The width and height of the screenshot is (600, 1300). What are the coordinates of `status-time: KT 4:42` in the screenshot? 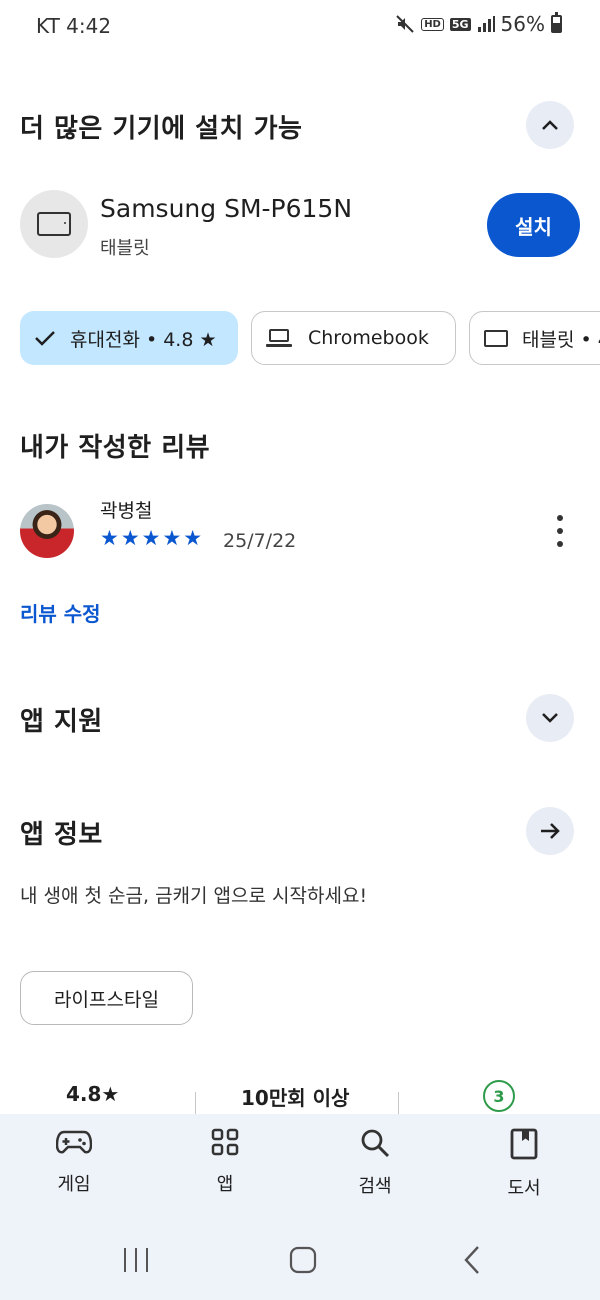 It's located at (74, 26).